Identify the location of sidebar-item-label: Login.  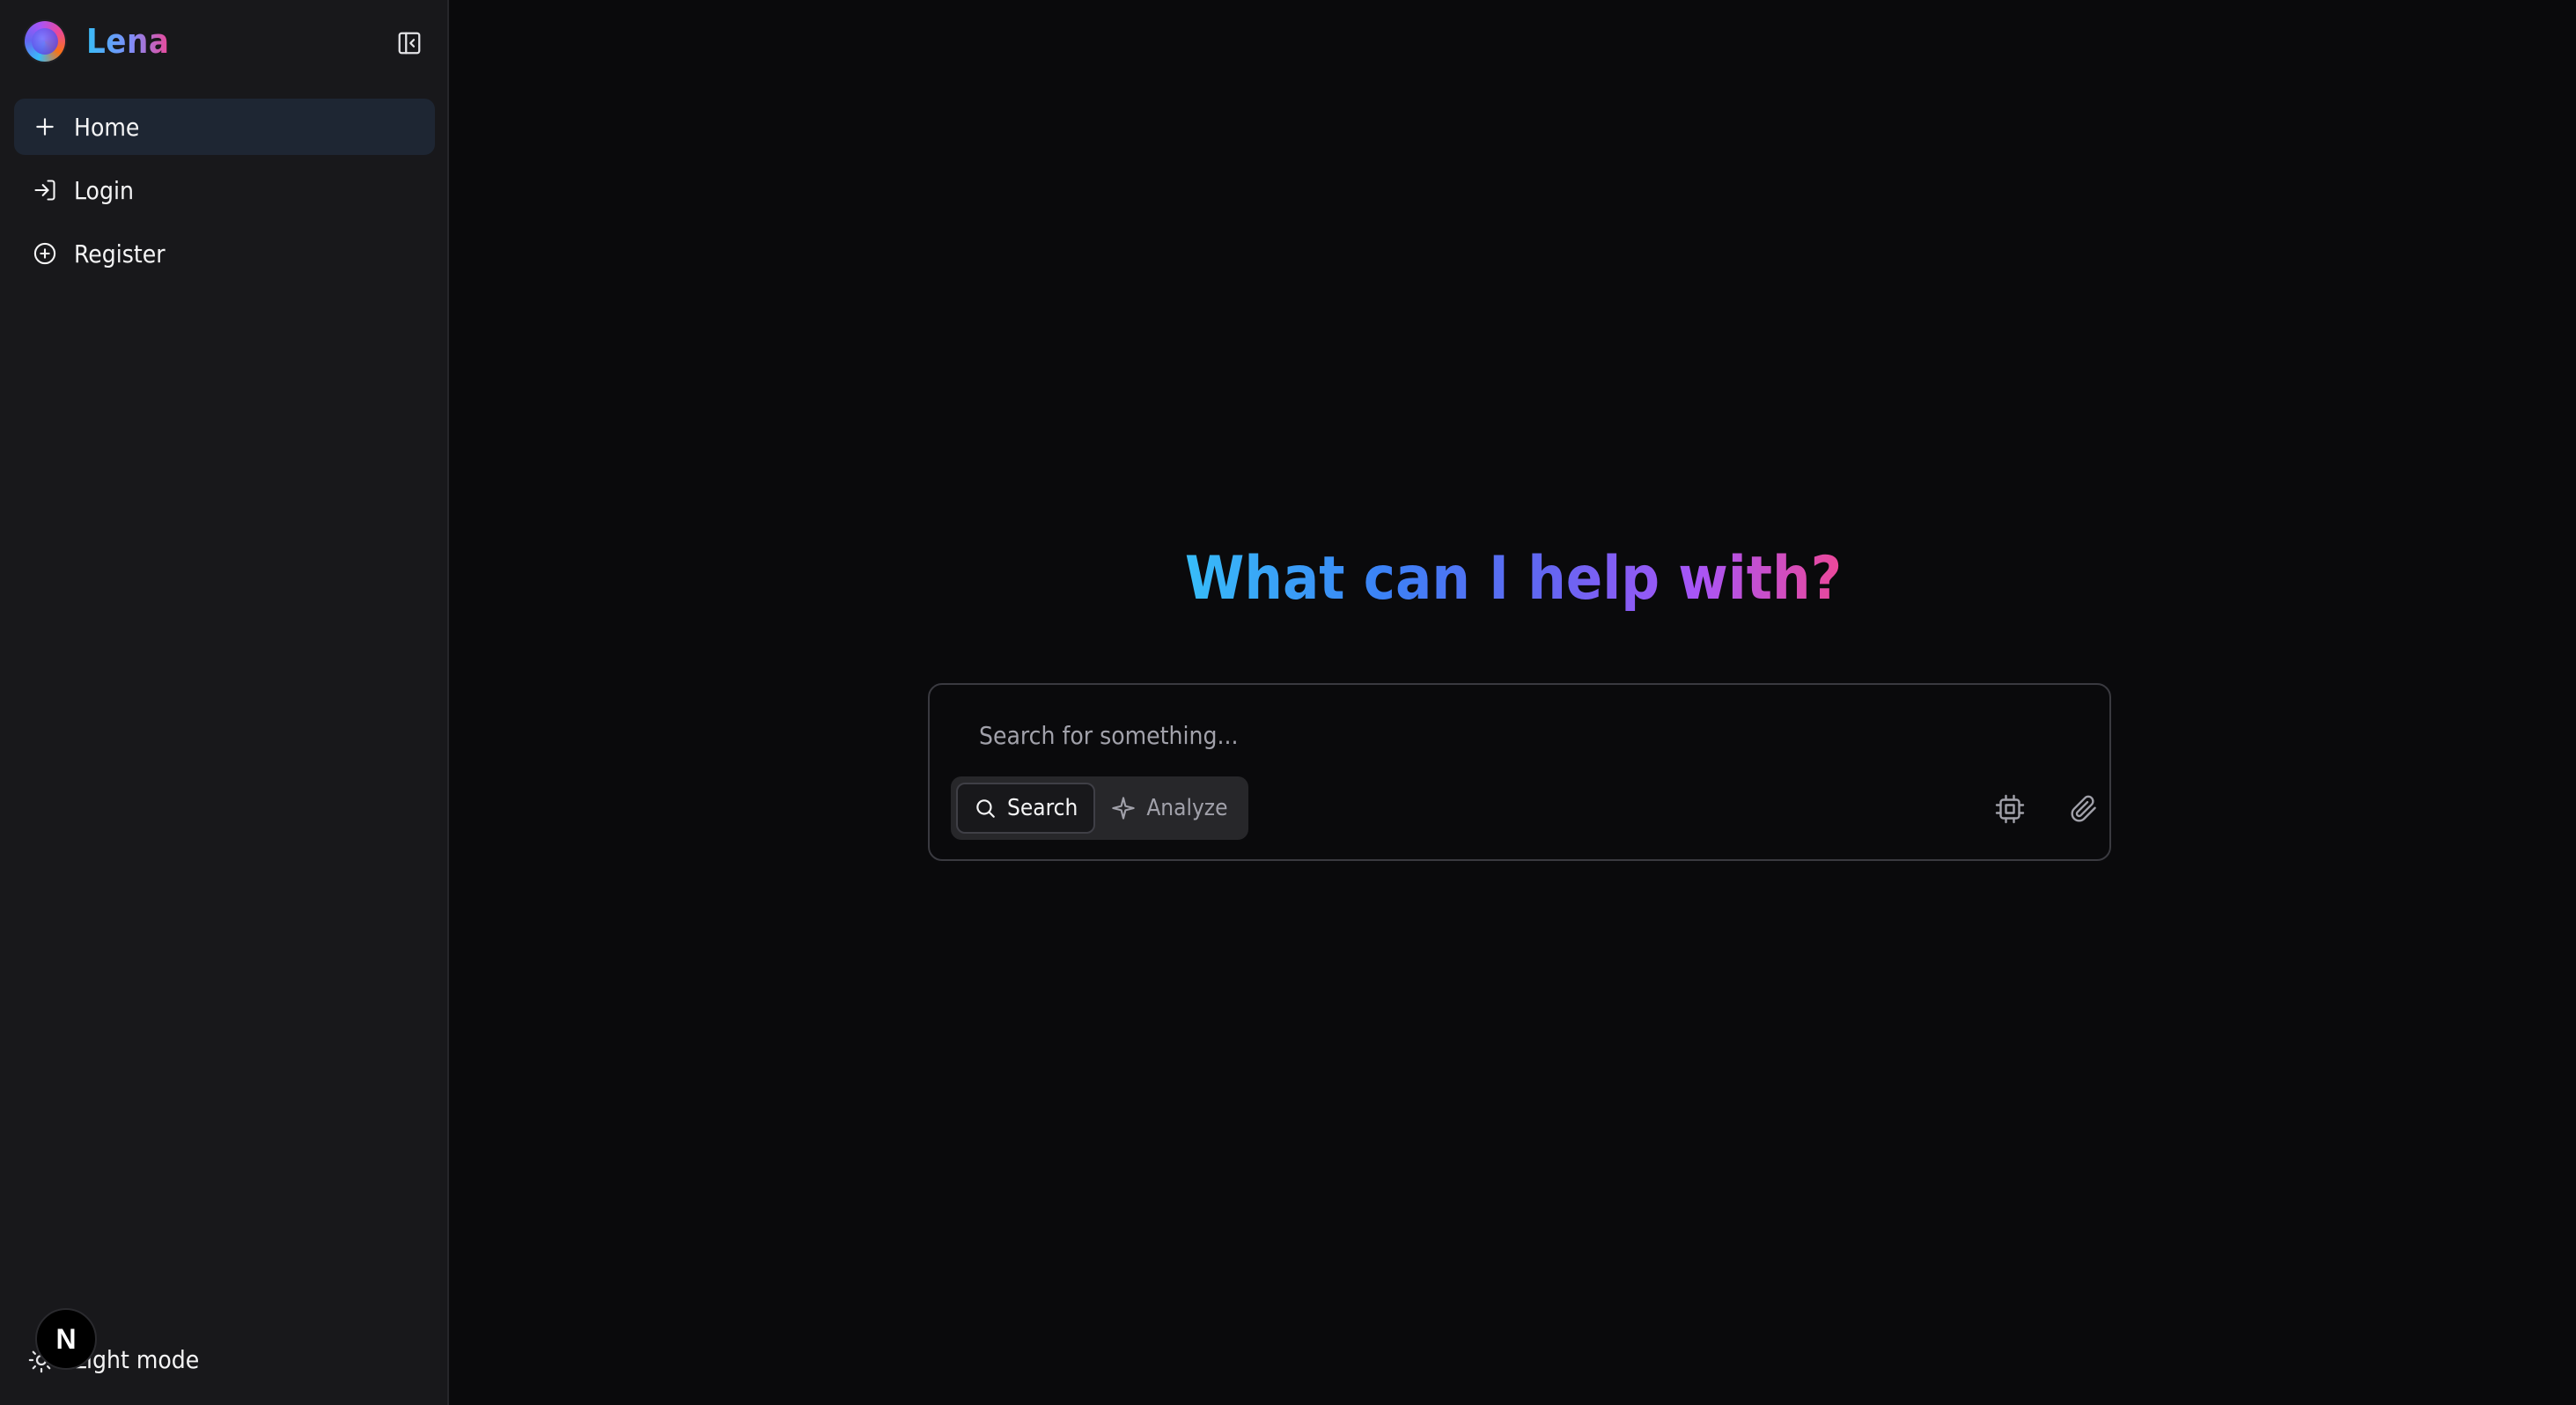
(104, 190).